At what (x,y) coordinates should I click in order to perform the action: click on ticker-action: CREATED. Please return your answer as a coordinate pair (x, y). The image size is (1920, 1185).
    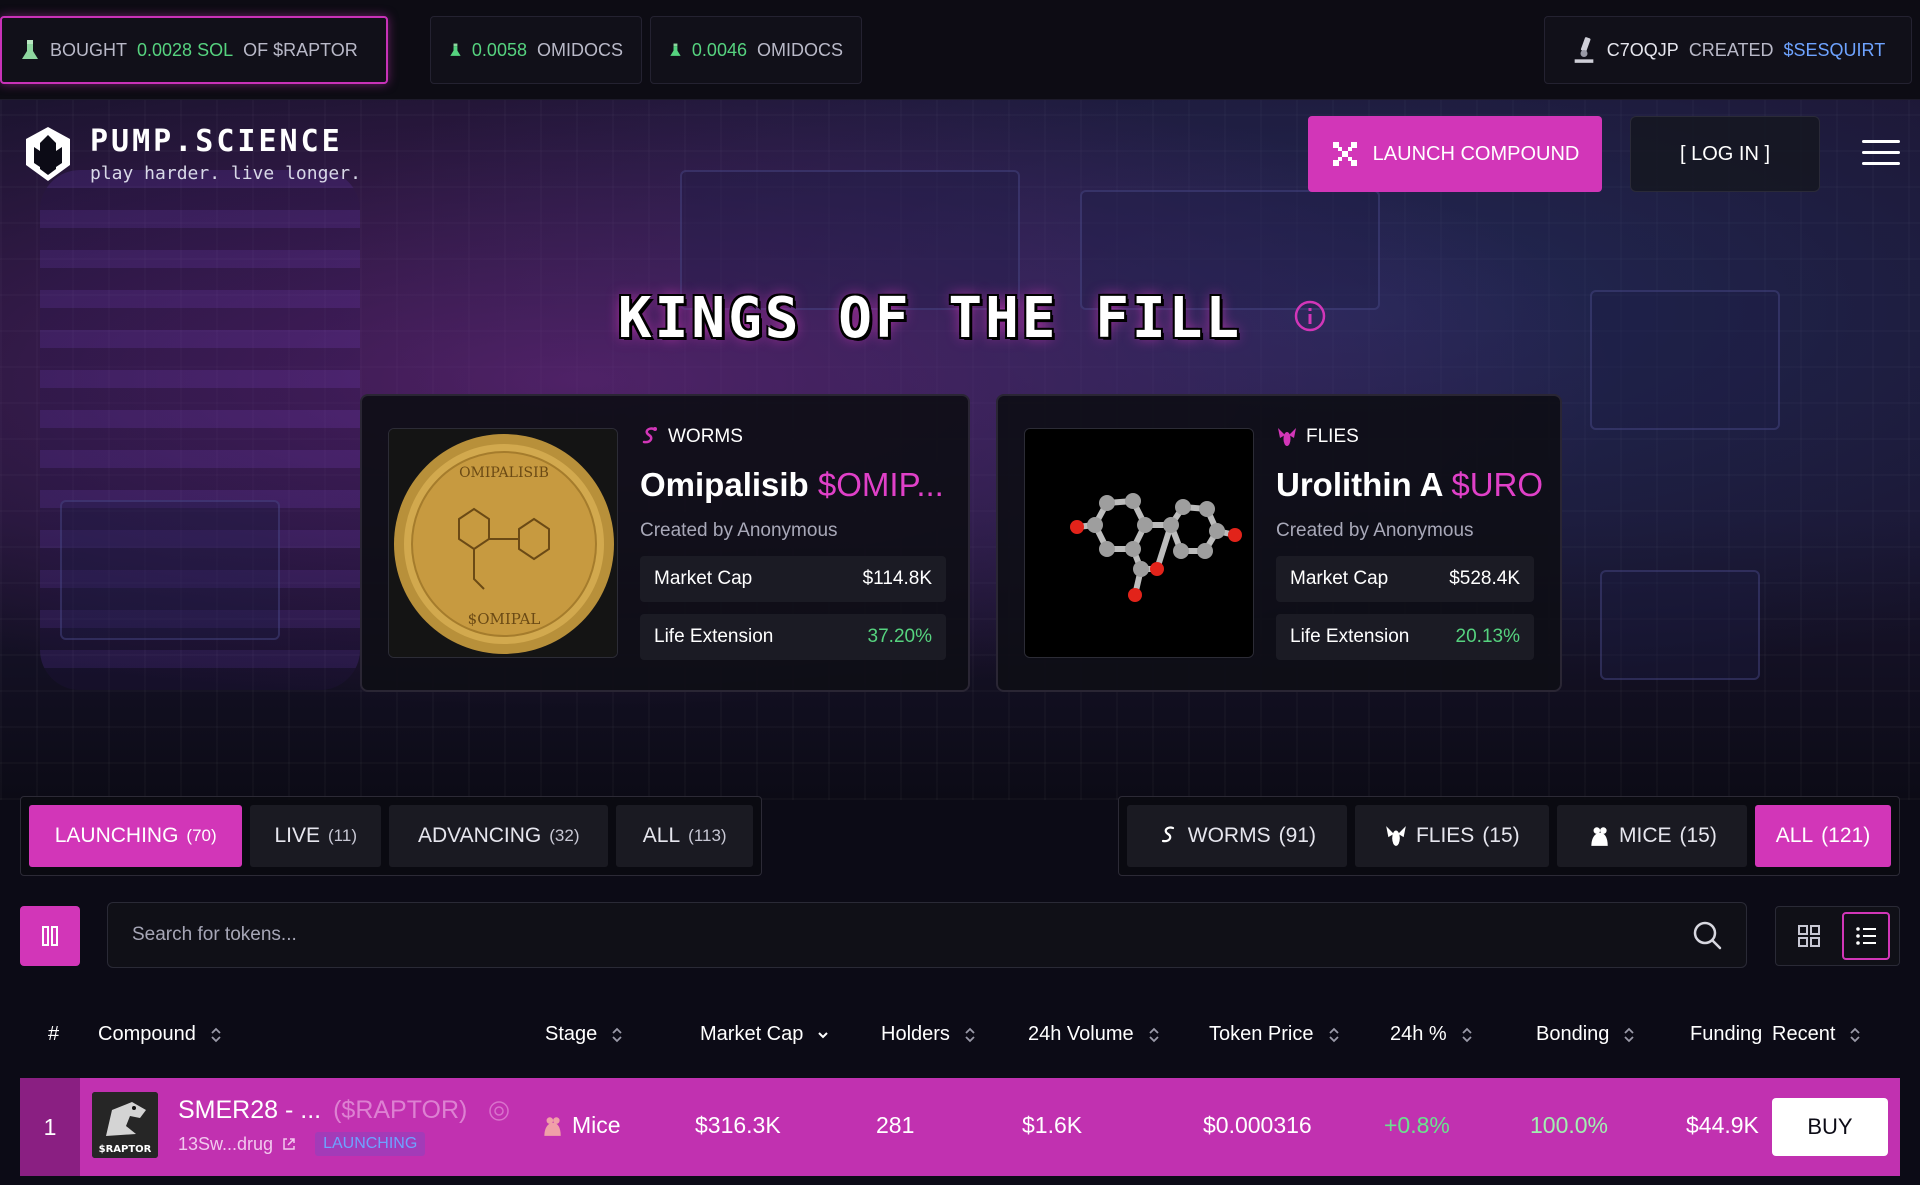
    Looking at the image, I should click on (1731, 49).